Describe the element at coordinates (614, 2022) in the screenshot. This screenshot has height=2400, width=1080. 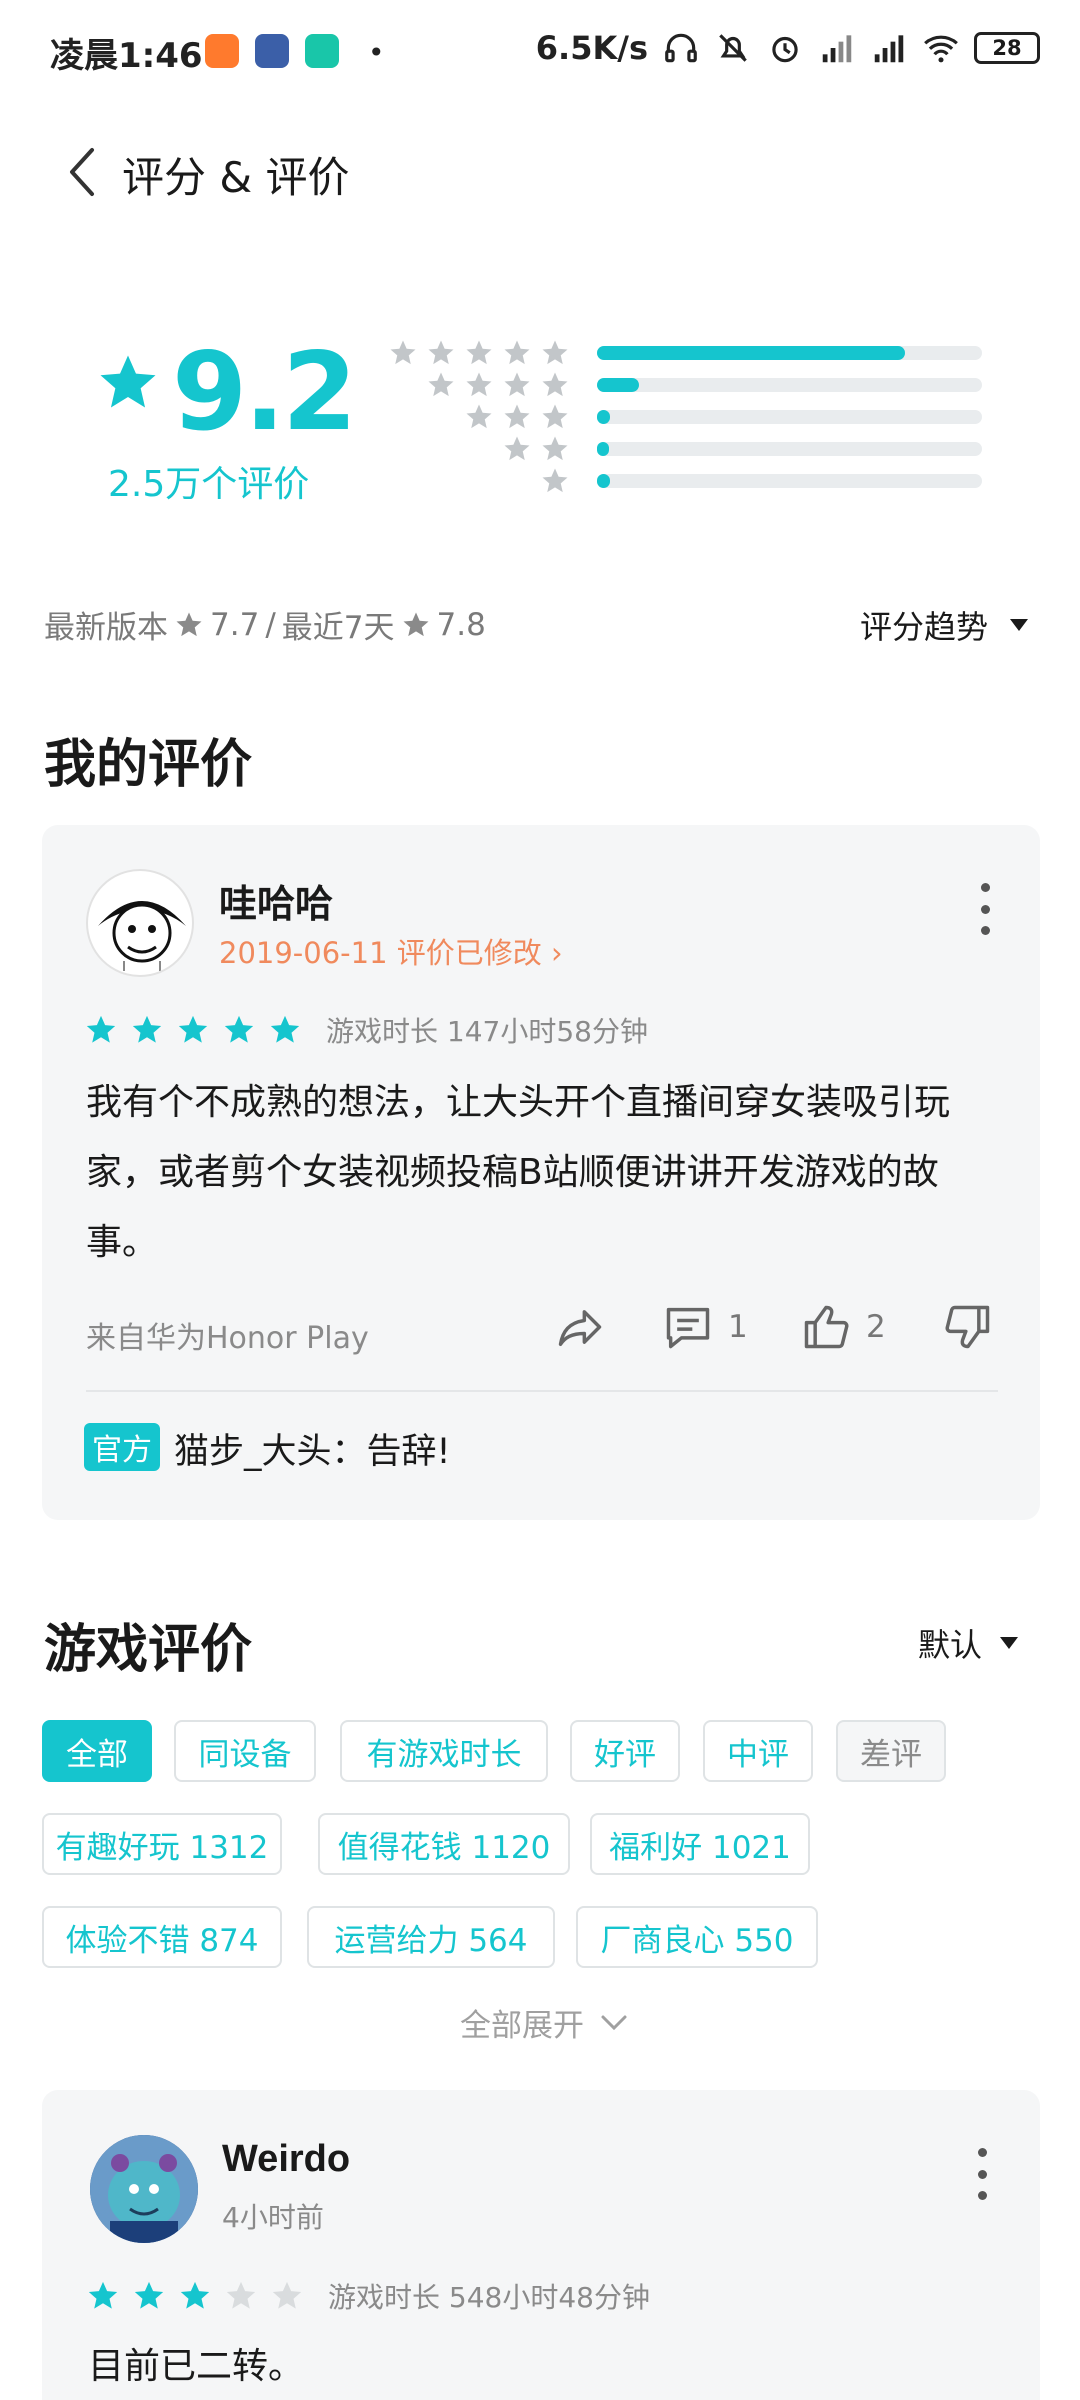
I see `chevron-down-icon` at that location.